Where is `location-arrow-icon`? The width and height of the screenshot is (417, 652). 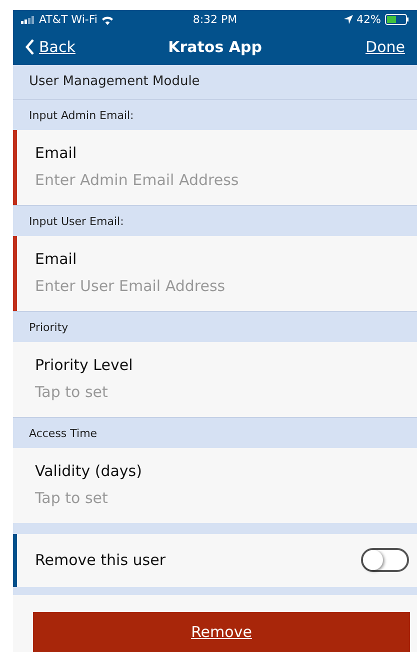 location-arrow-icon is located at coordinates (348, 19).